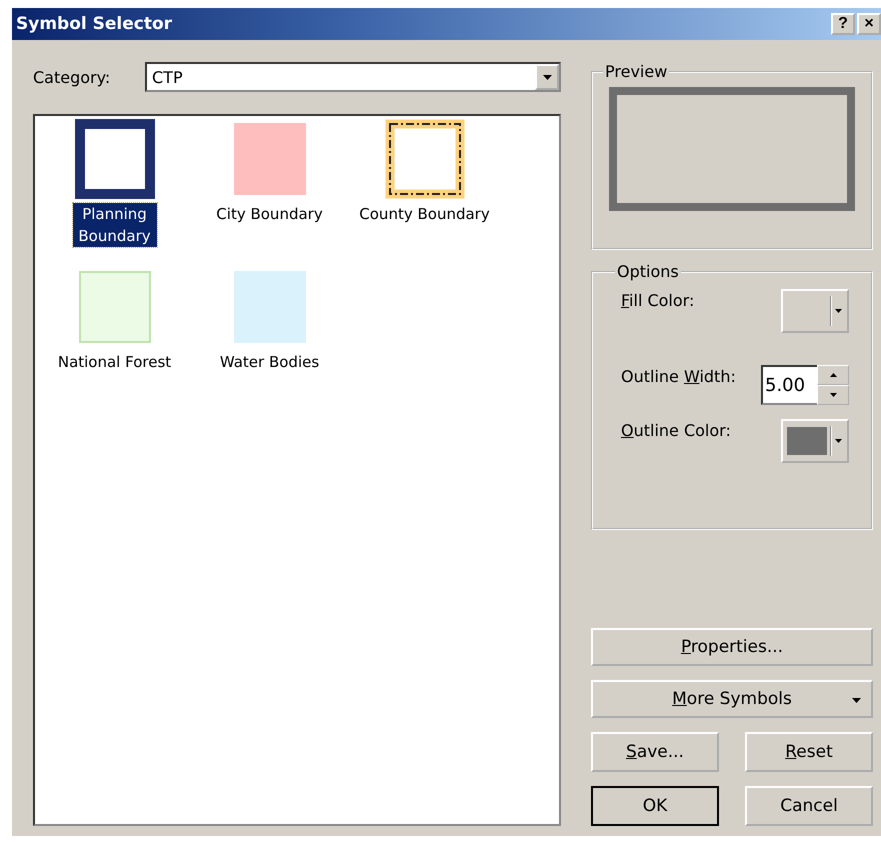 This screenshot has height=844, width=881. I want to click on preview-title: Preview, so click(636, 71).